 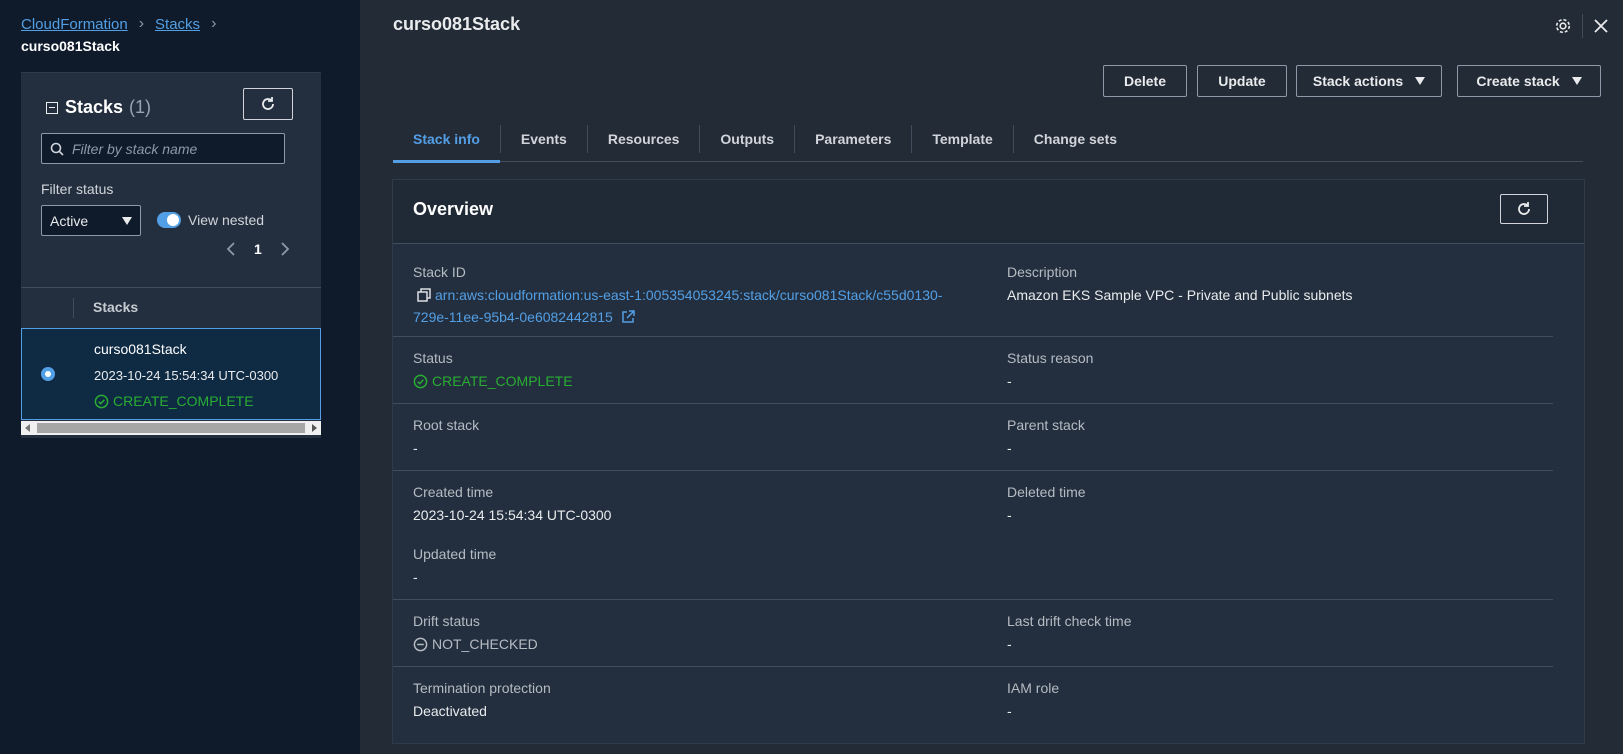 I want to click on settings-icon, so click(x=1563, y=26).